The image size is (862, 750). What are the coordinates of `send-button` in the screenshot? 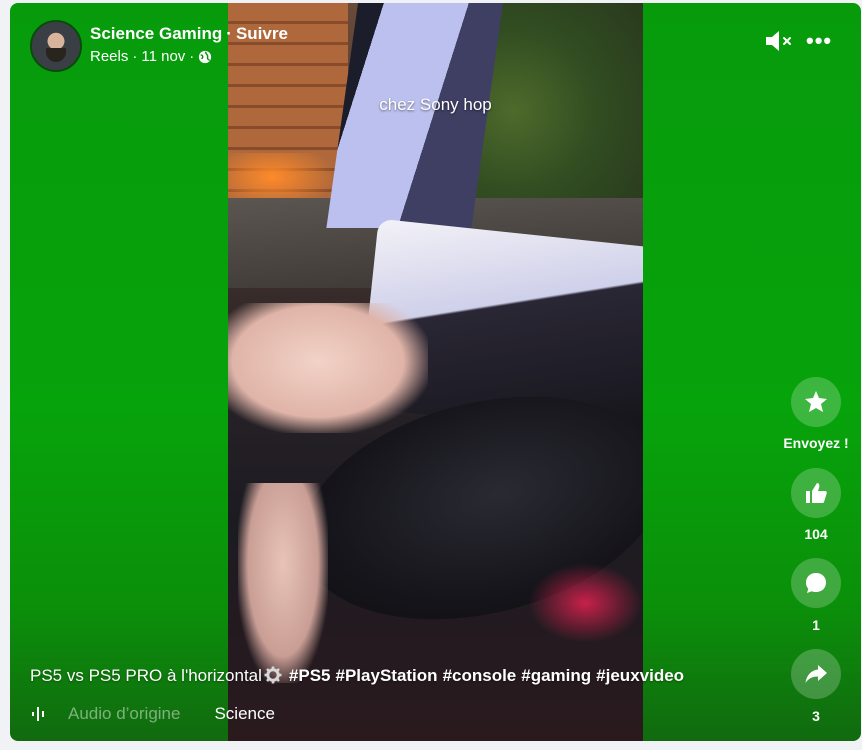 It's located at (816, 402).